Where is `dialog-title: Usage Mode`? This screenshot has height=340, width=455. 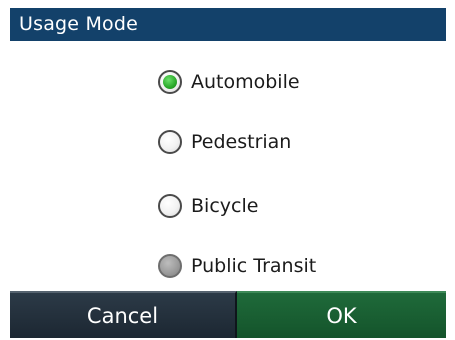 dialog-title: Usage Mode is located at coordinates (228, 24).